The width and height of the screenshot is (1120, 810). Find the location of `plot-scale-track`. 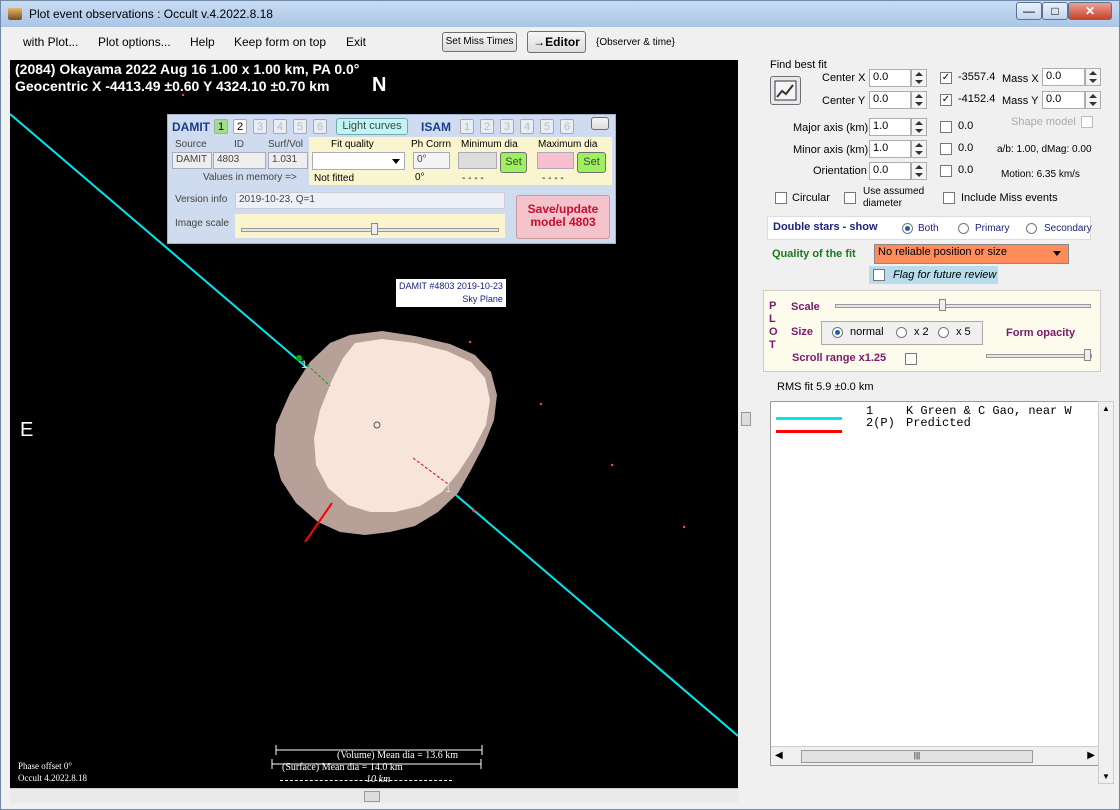

plot-scale-track is located at coordinates (963, 306).